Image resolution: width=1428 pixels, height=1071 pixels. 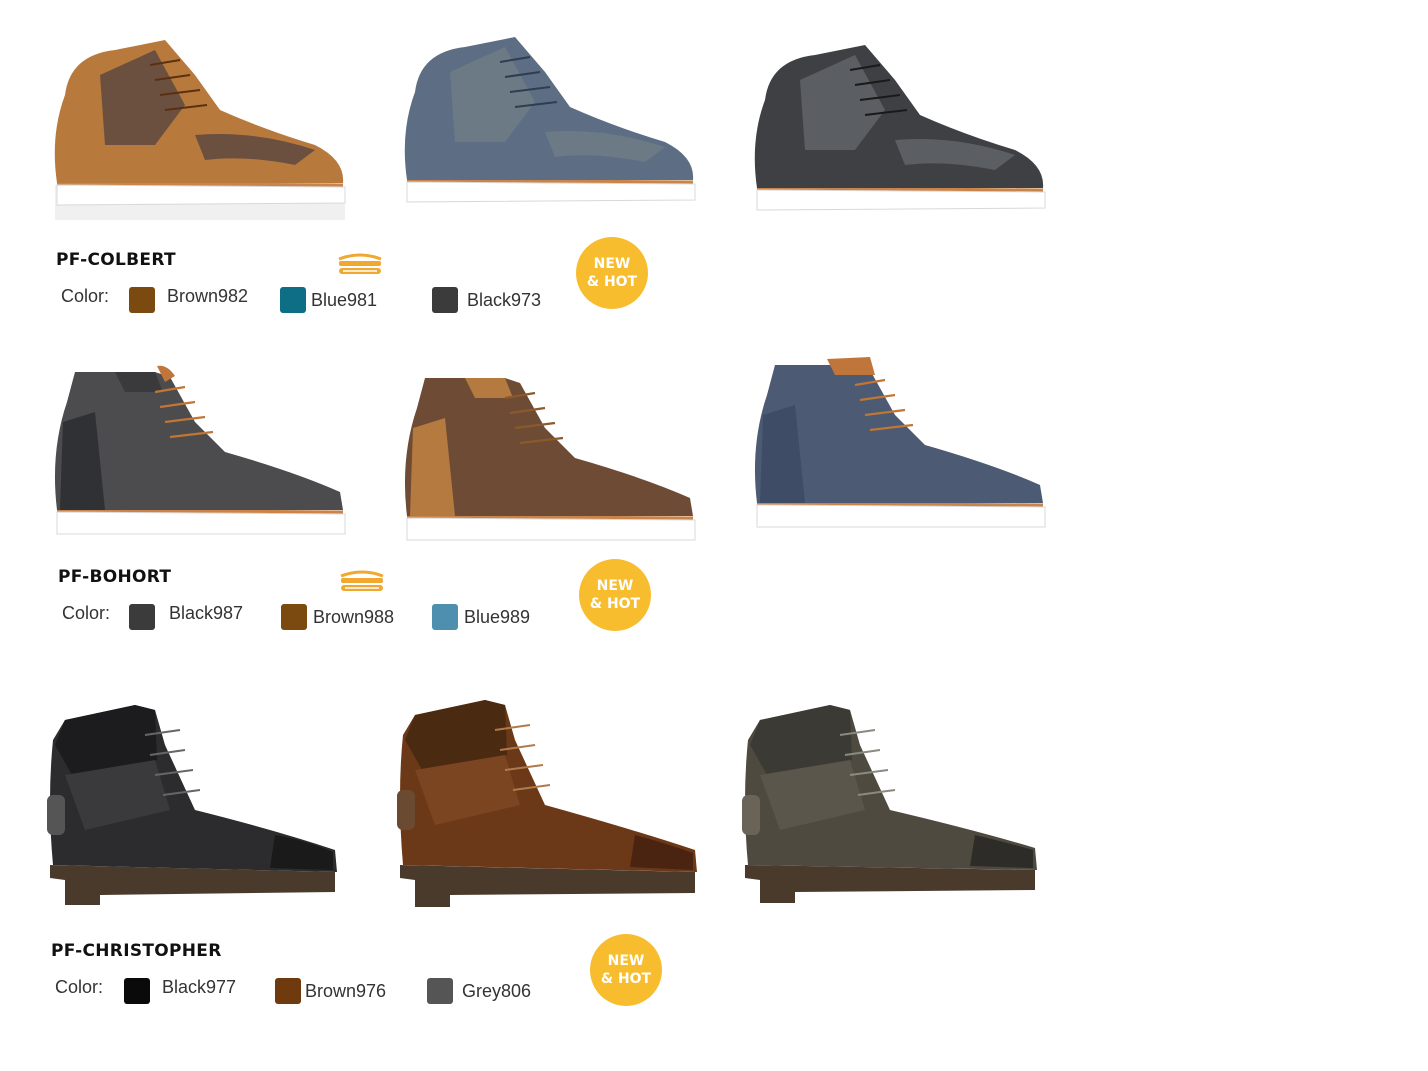 I want to click on color-name: Black977, so click(x=199, y=987).